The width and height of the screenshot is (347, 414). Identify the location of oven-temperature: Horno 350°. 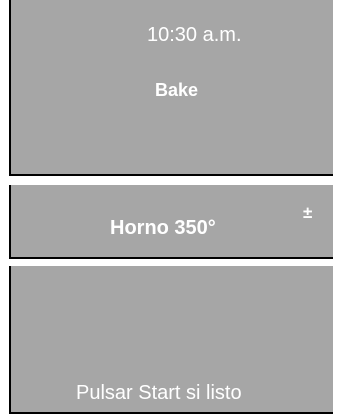
(163, 228).